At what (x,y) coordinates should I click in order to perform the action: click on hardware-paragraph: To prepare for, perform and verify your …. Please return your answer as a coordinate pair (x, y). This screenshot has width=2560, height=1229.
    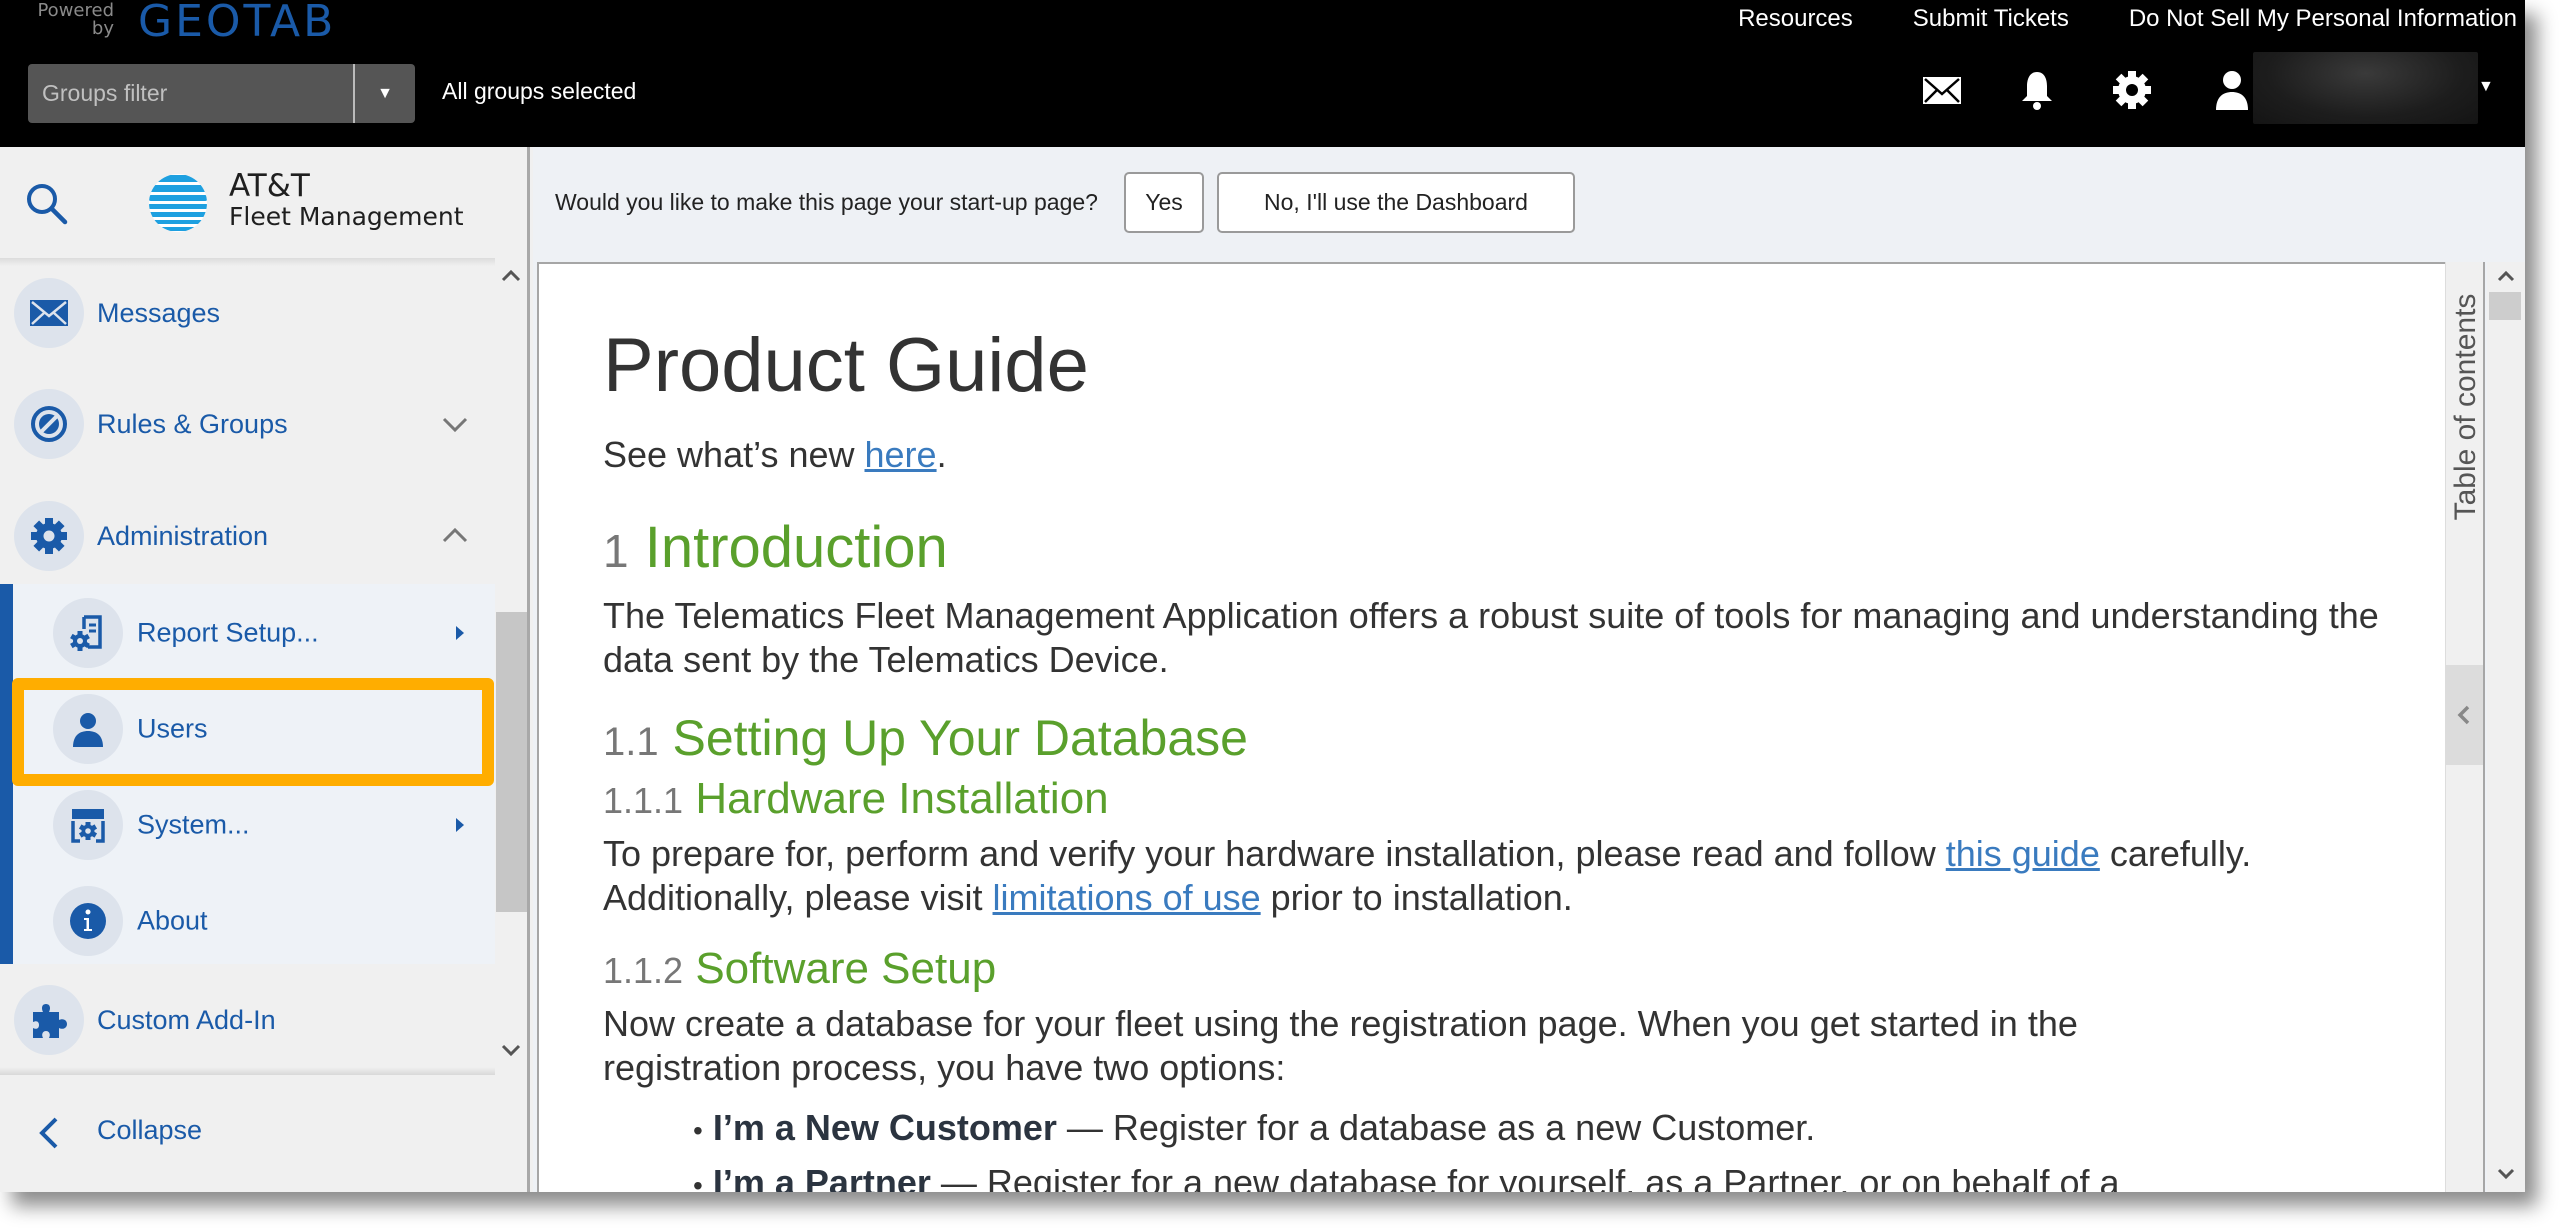
    Looking at the image, I should click on (1433, 876).